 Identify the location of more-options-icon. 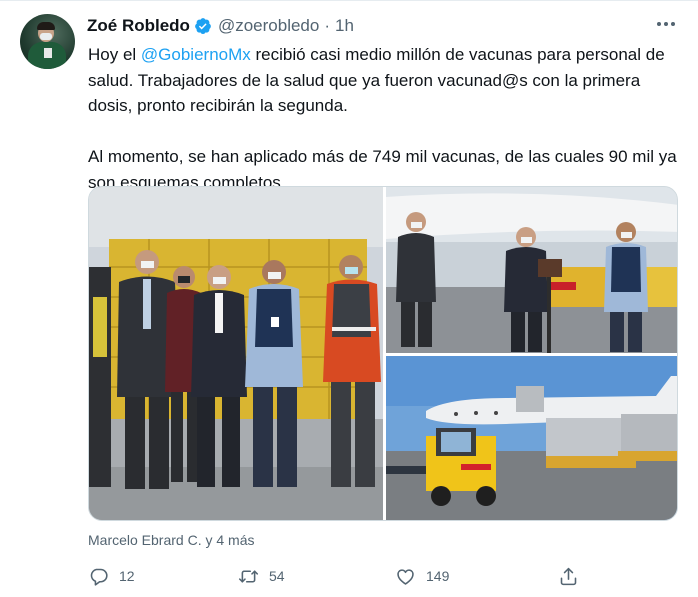
(666, 24).